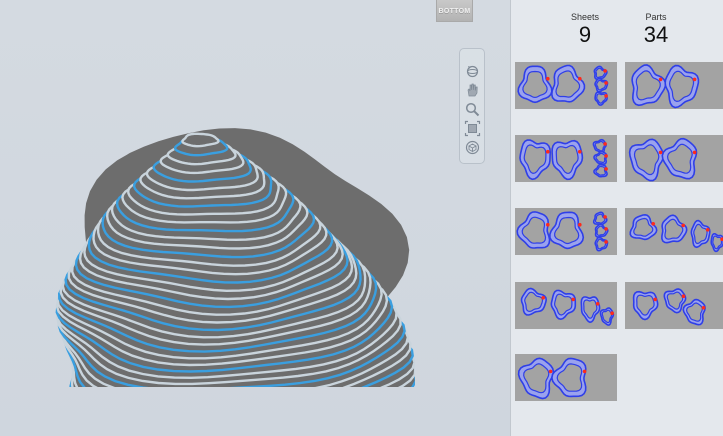 This screenshot has width=723, height=436. Describe the element at coordinates (656, 17) in the screenshot. I see `parts-label: Parts` at that location.